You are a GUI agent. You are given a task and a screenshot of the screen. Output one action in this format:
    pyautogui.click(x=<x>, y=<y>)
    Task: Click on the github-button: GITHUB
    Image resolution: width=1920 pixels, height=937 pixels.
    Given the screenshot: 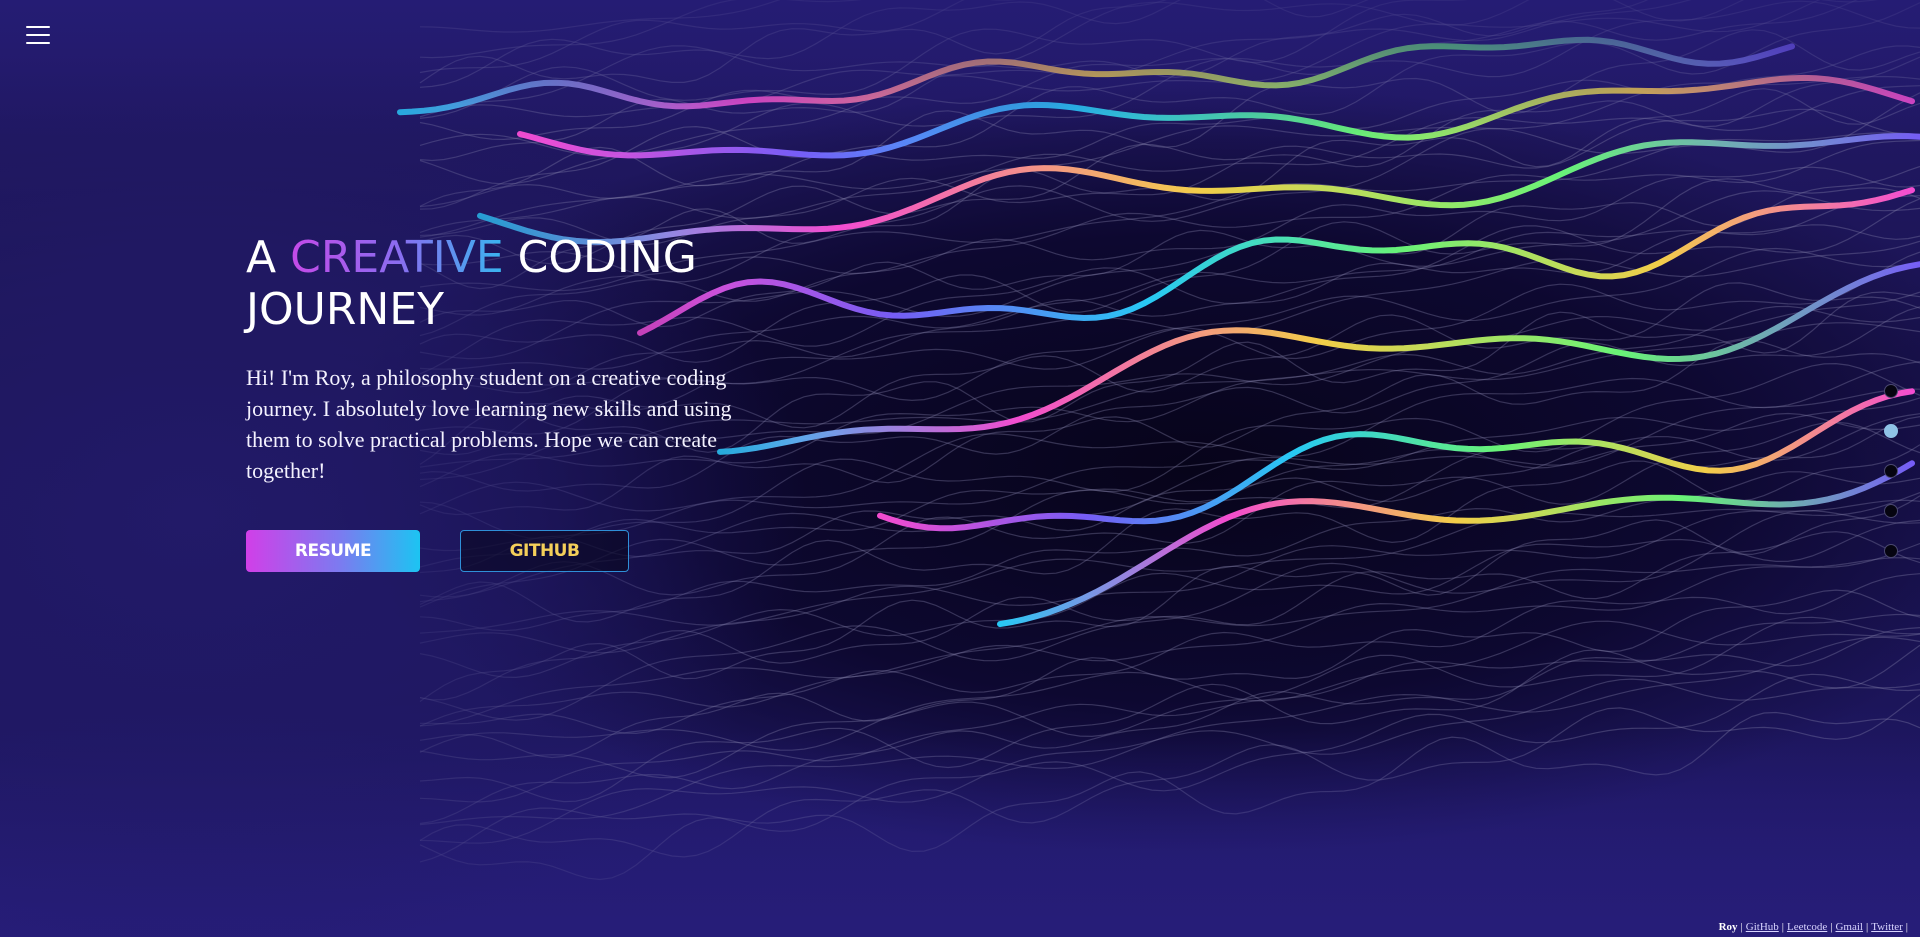 What is the action you would take?
    pyautogui.click(x=544, y=551)
    